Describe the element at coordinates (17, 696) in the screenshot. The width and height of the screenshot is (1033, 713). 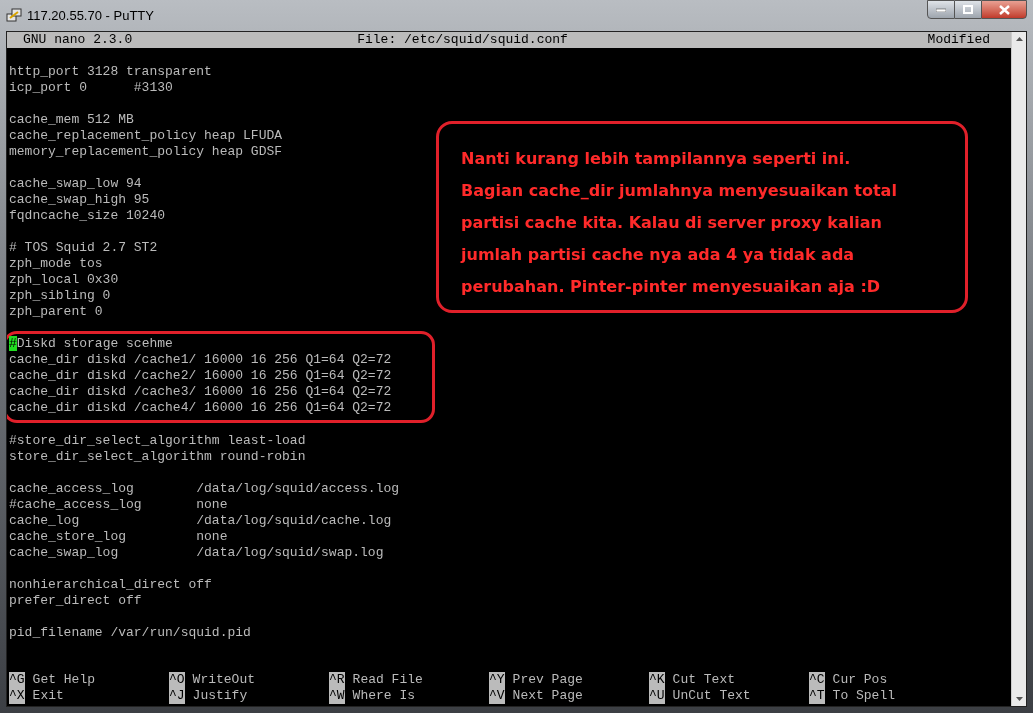
I see `shortcut-key: ^X` at that location.